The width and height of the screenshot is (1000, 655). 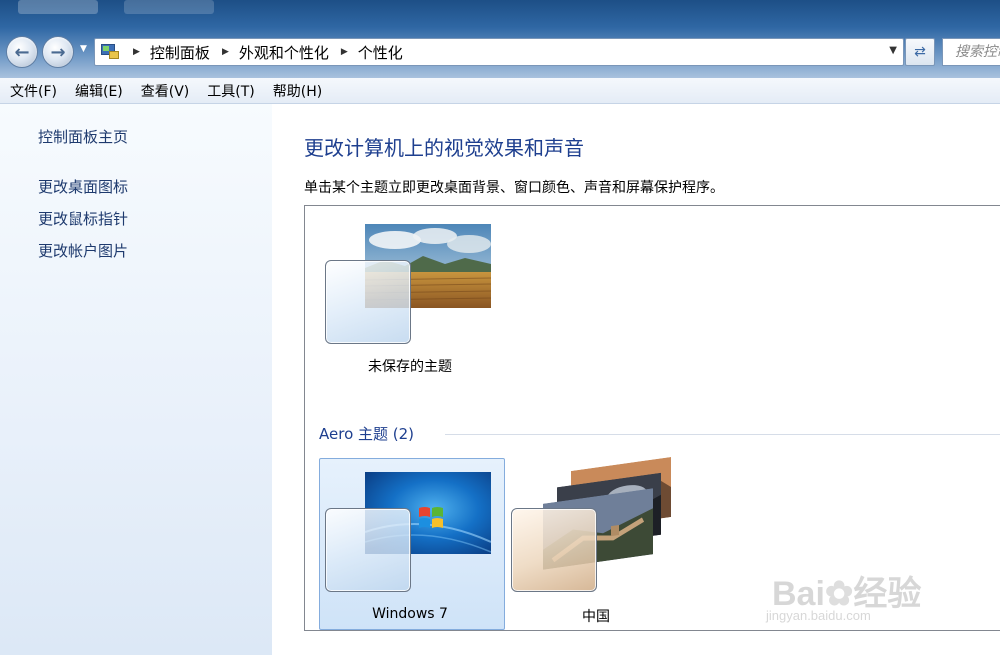 What do you see at coordinates (297, 91) in the screenshot?
I see `menu-help: 帮助(H)` at bounding box center [297, 91].